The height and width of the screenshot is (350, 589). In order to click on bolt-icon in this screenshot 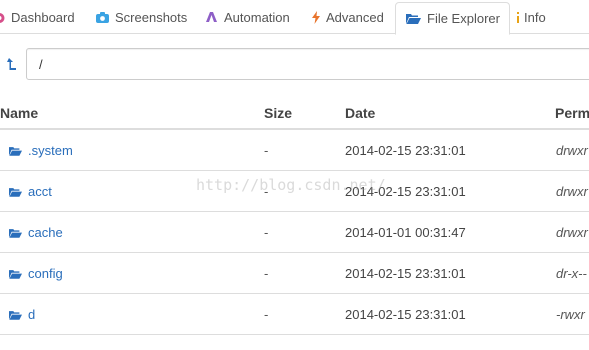, I will do `click(316, 17)`.